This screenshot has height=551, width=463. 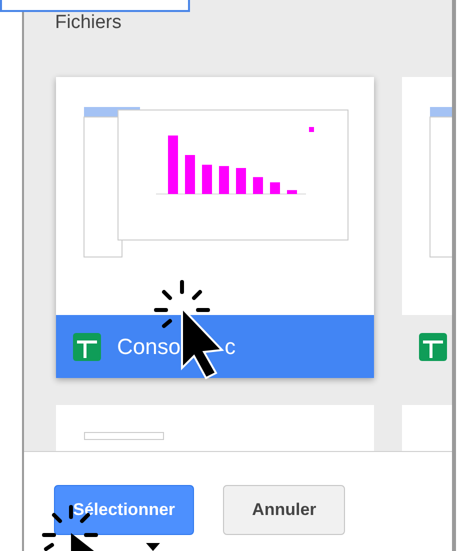 I want to click on file-name: c, so click(x=230, y=347).